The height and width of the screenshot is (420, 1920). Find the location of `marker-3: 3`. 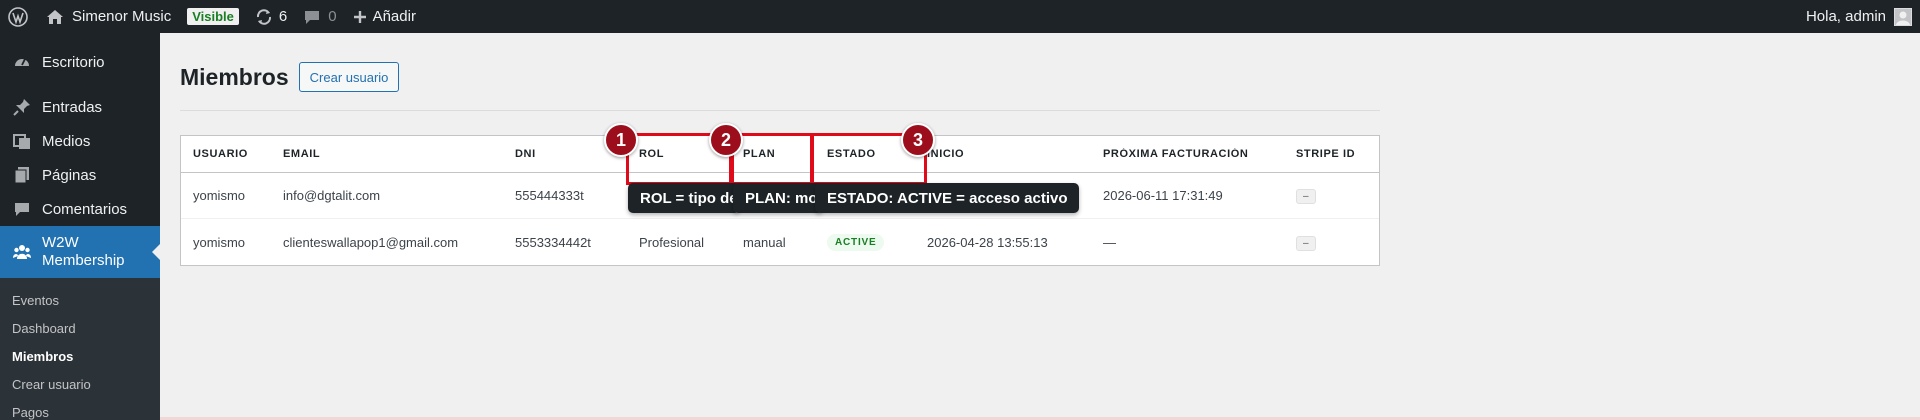

marker-3: 3 is located at coordinates (918, 140).